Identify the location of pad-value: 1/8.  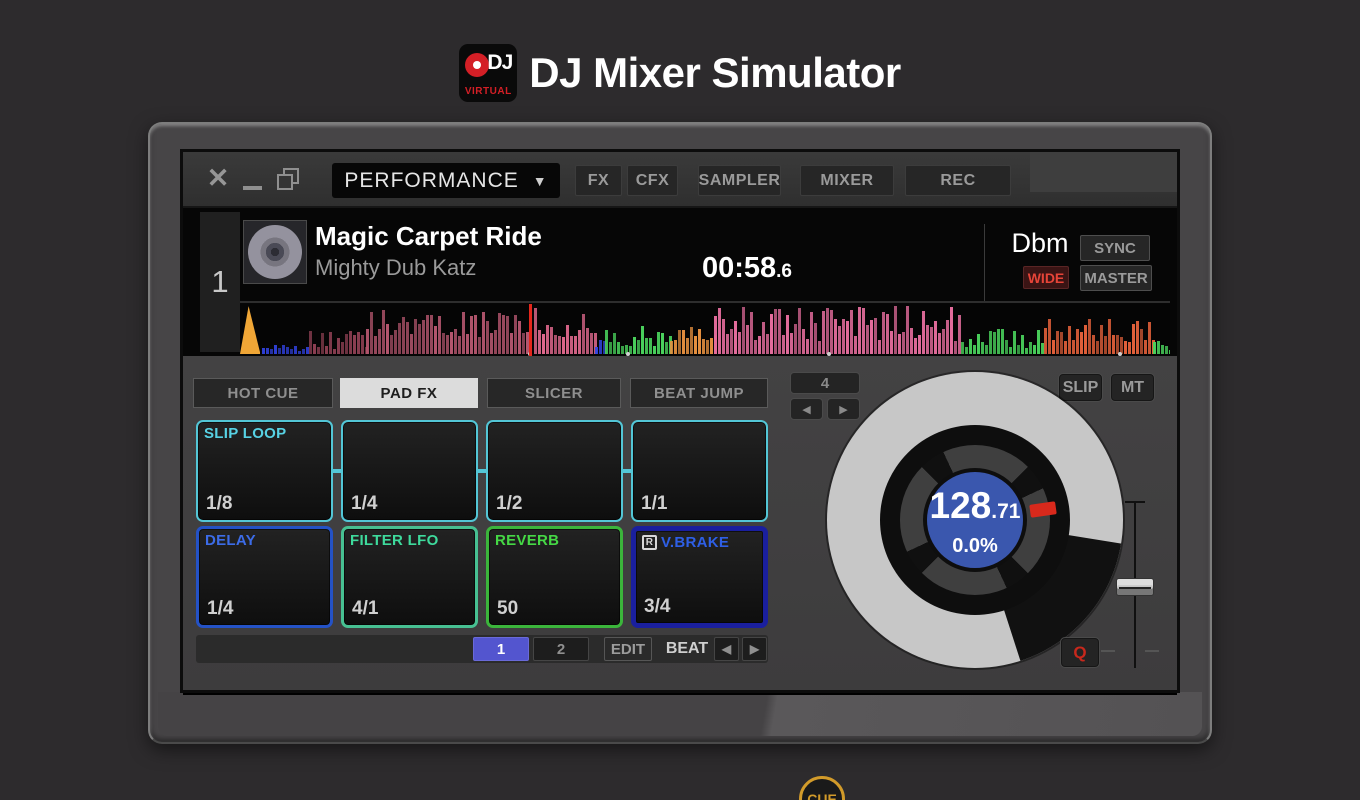
(219, 503).